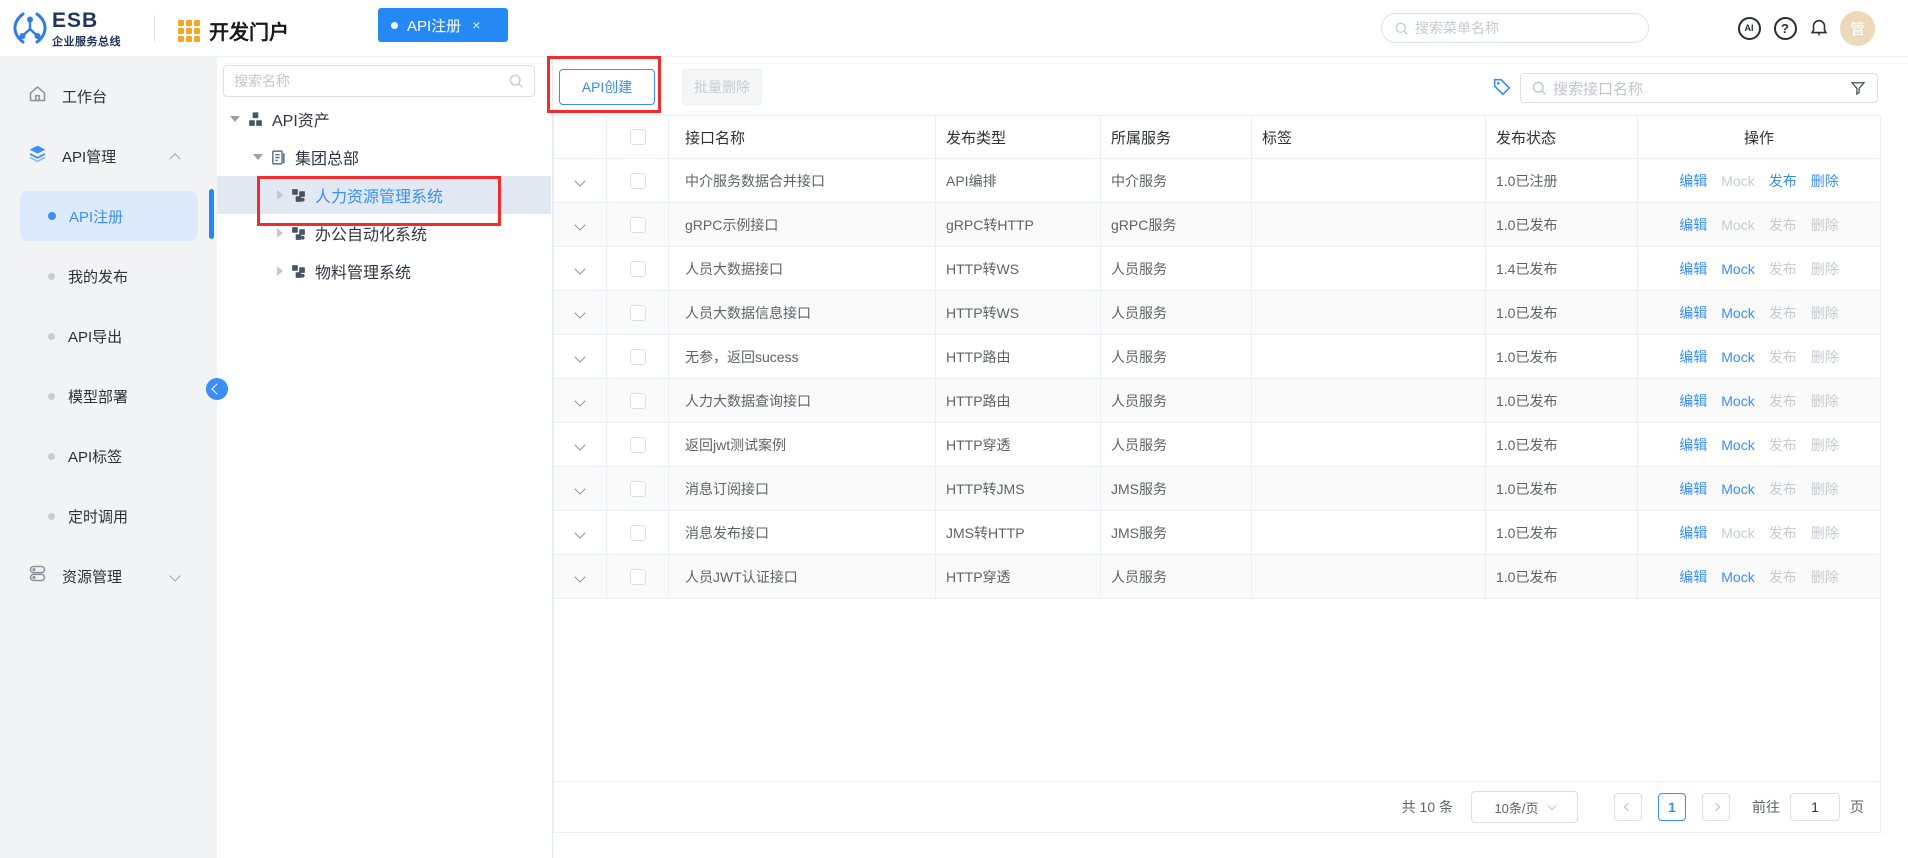 The image size is (1908, 858). I want to click on select-all-checkbox, so click(637, 137).